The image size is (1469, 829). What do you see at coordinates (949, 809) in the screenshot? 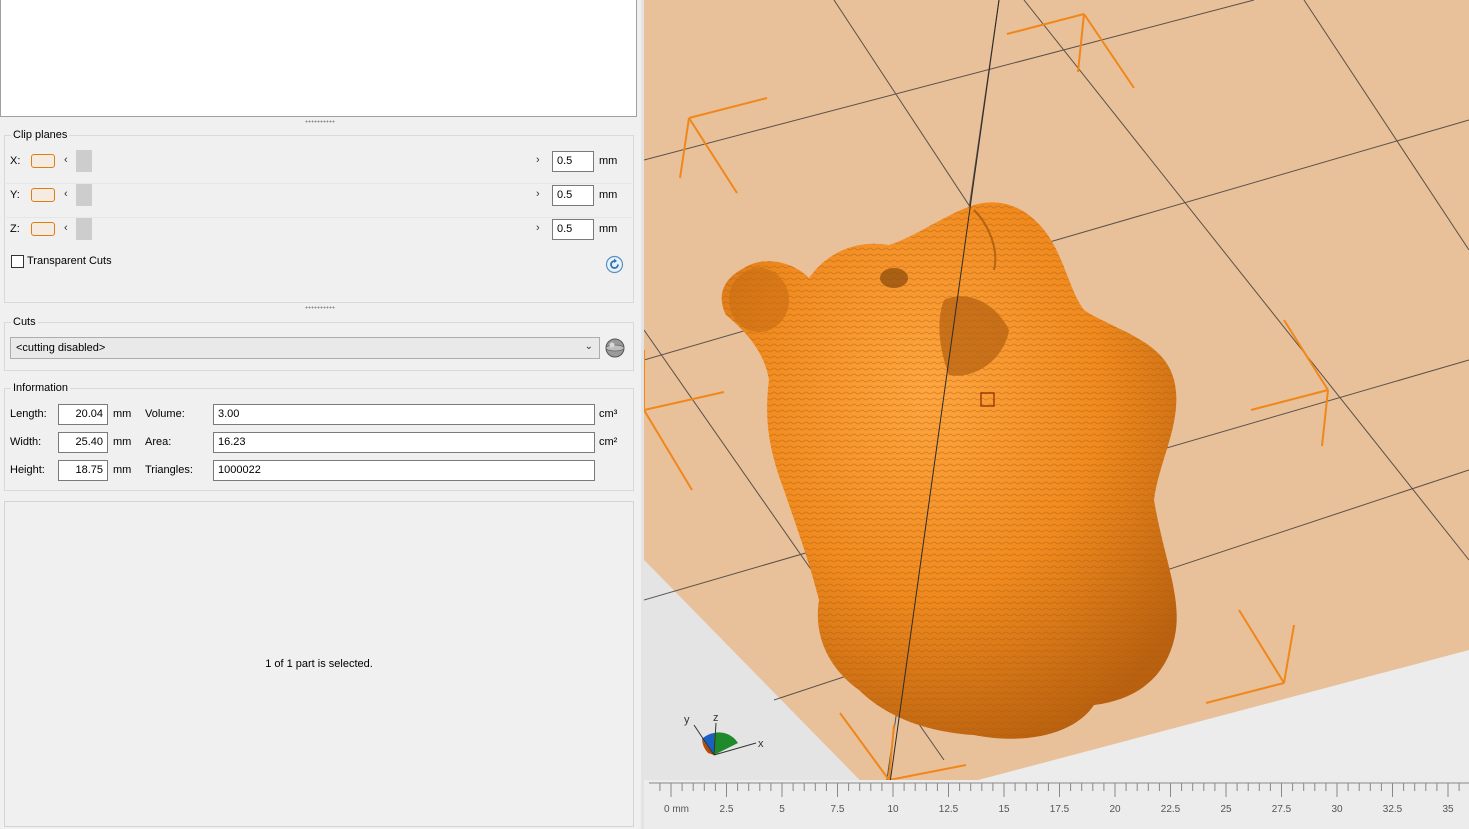
I see `ruler-label: 12.5` at bounding box center [949, 809].